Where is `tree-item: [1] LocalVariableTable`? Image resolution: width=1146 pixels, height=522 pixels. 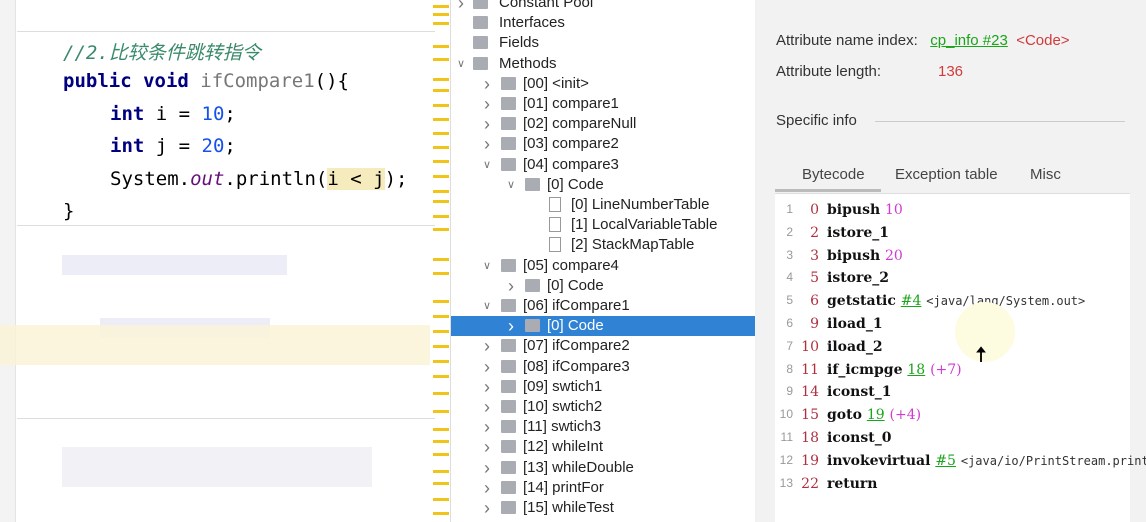
tree-item: [1] LocalVariableTable is located at coordinates (603, 225).